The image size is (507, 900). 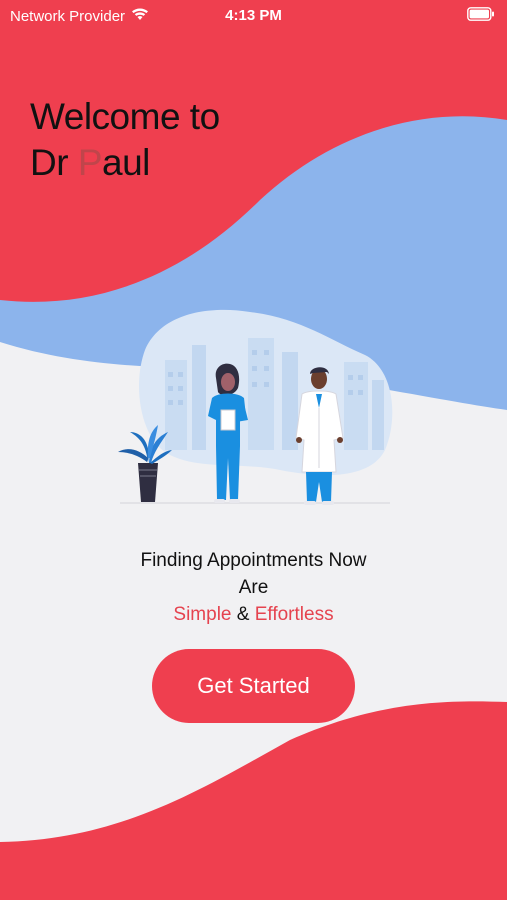 What do you see at coordinates (481, 16) in the screenshot?
I see `battery-icon` at bounding box center [481, 16].